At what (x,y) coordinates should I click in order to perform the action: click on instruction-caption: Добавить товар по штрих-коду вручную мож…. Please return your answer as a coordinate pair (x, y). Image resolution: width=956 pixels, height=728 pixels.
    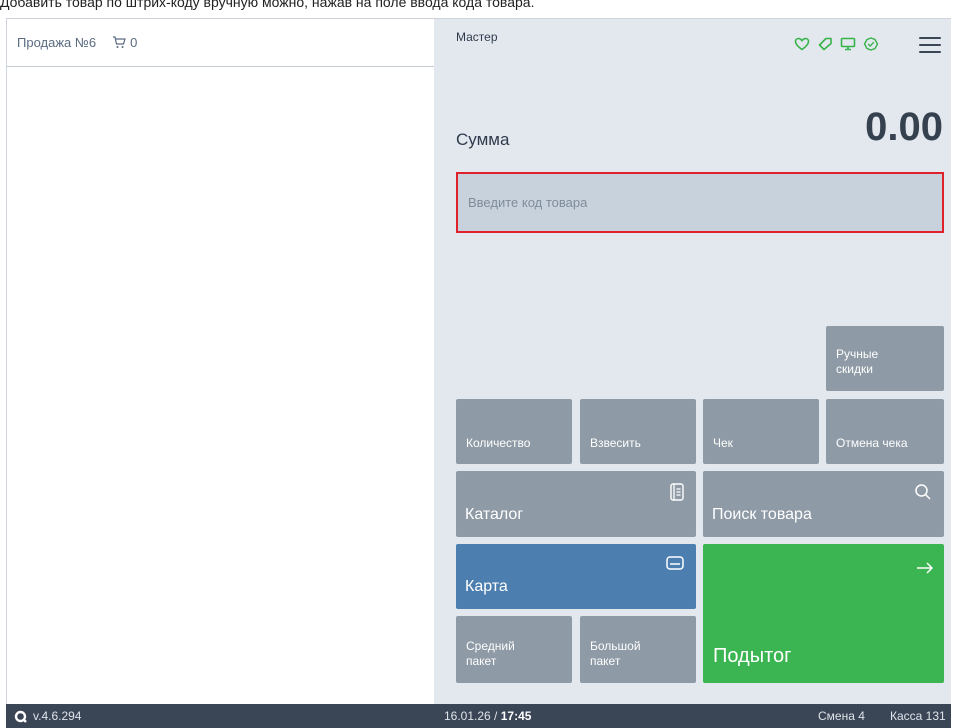
    Looking at the image, I should click on (267, 5).